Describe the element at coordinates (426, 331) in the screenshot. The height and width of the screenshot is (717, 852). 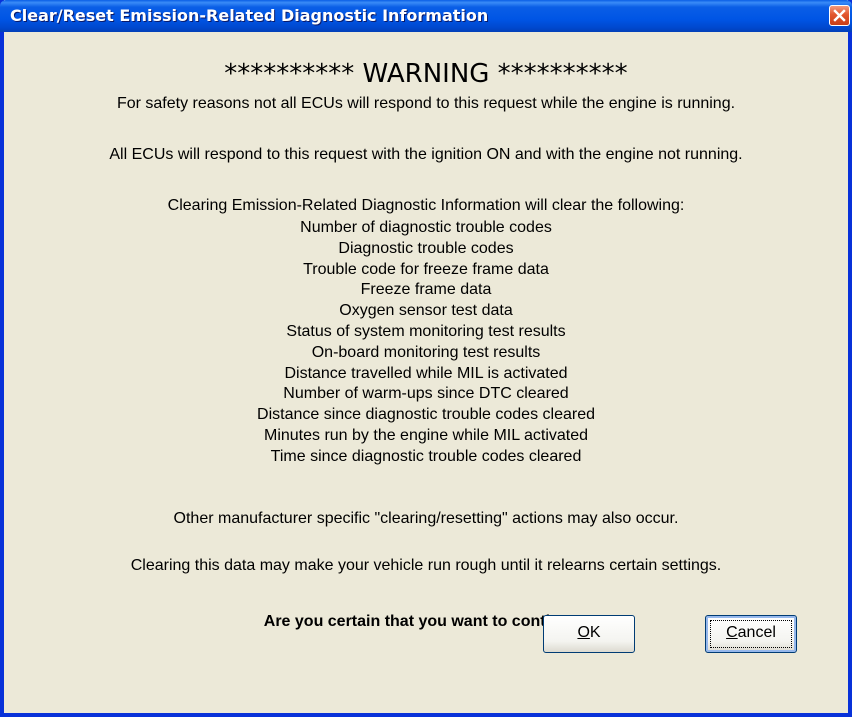
I see `list-item: Status of system monitoring test results` at that location.